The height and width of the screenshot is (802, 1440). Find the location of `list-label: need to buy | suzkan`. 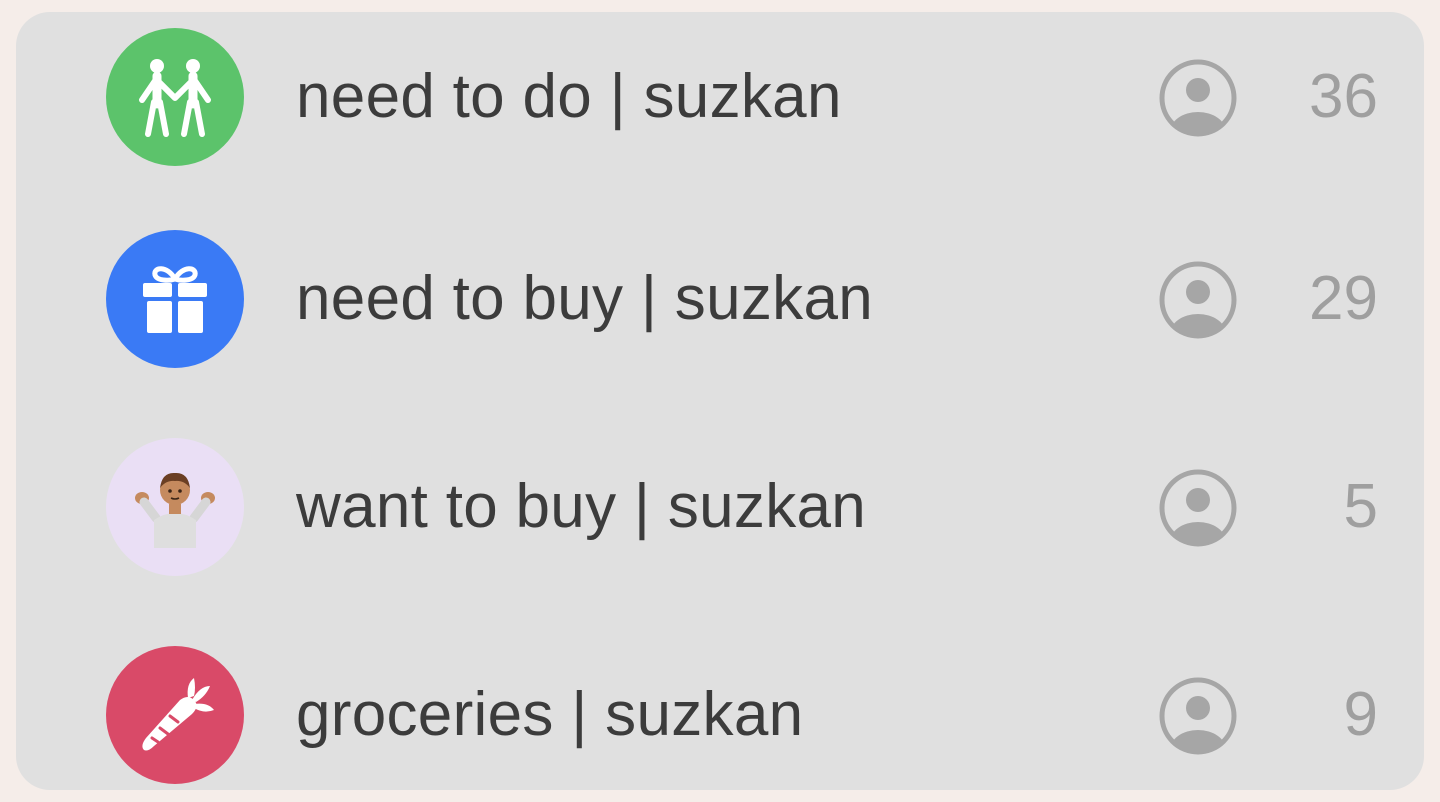

list-label: need to buy | suzkan is located at coordinates (585, 298).